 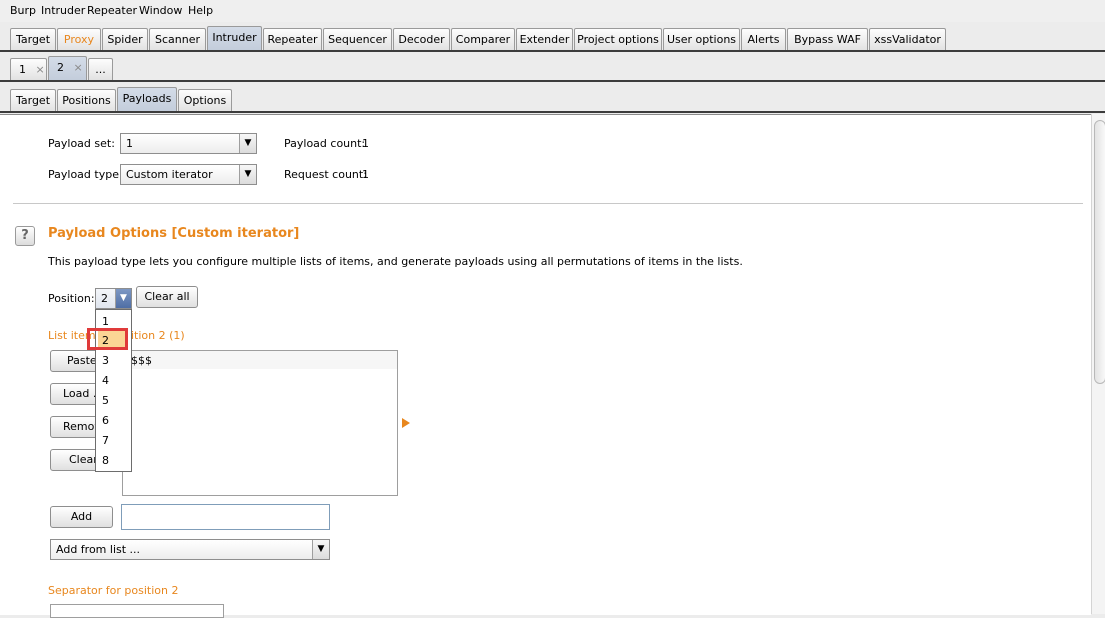 What do you see at coordinates (260, 423) in the screenshot?
I see `list-items-box: $$$` at bounding box center [260, 423].